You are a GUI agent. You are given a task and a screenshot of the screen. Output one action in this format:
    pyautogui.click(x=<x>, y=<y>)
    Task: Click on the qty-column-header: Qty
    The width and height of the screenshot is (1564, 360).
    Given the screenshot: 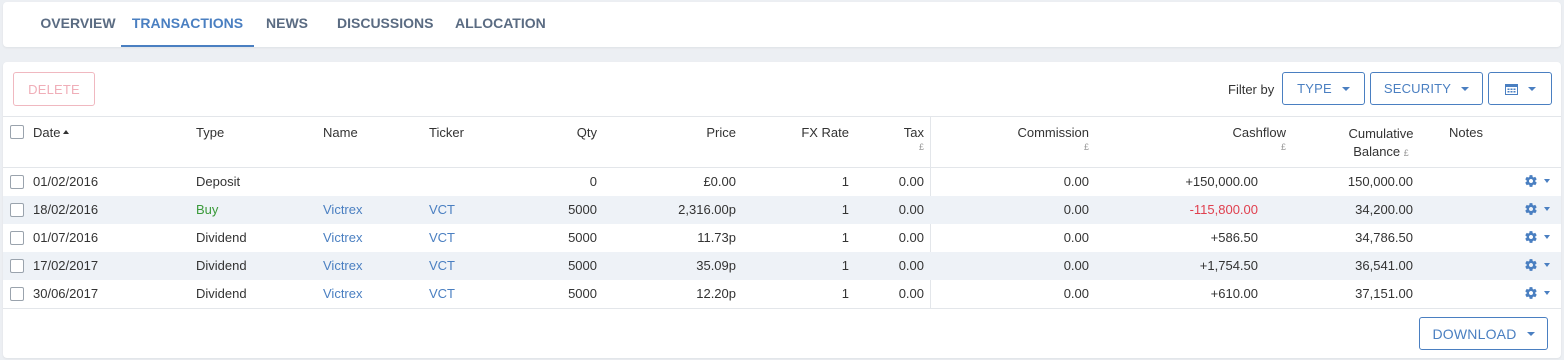 What is the action you would take?
    pyautogui.click(x=586, y=132)
    